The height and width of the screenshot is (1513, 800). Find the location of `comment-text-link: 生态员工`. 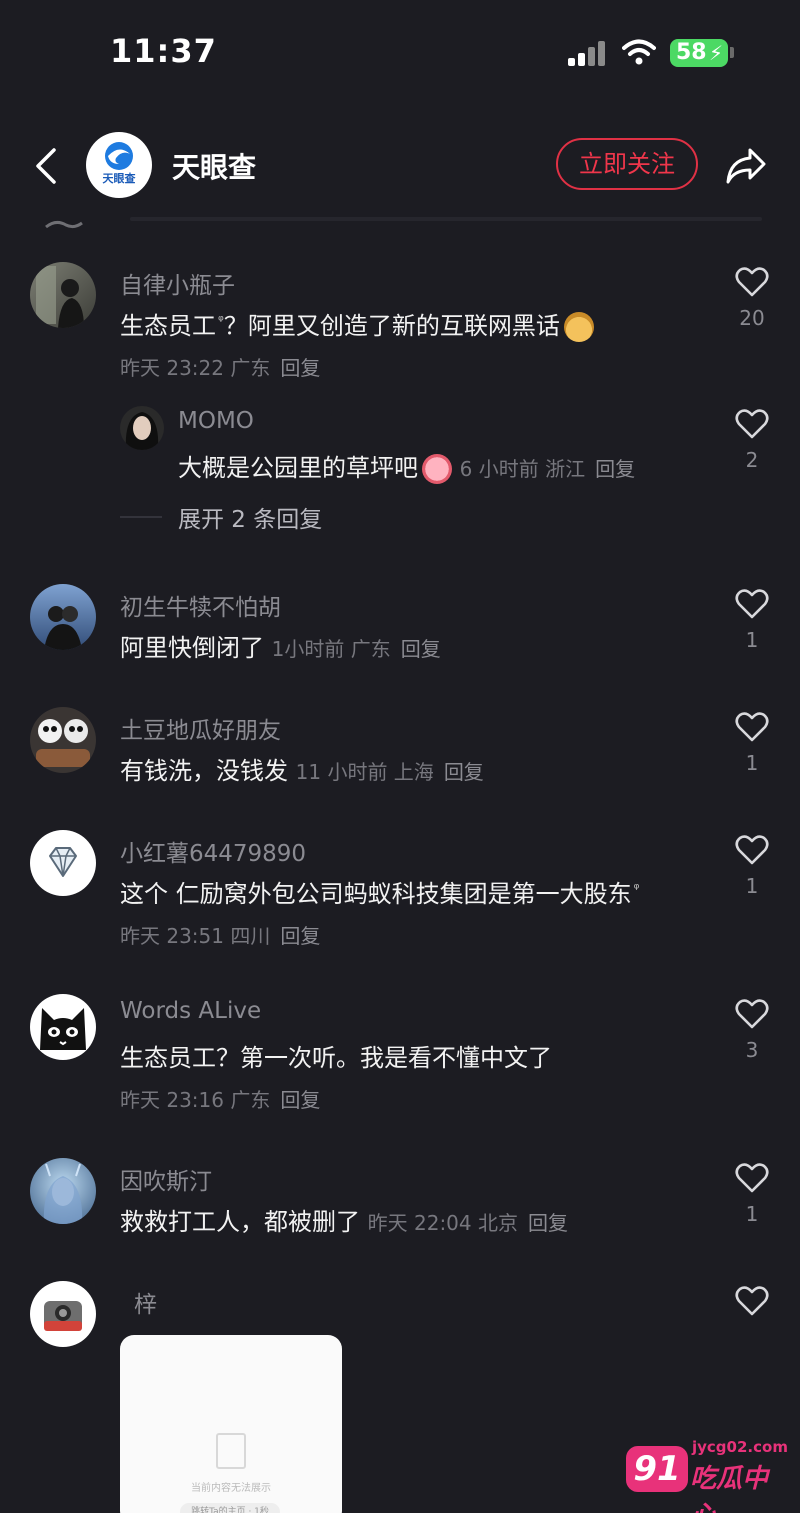

comment-text-link: 生态员工 is located at coordinates (168, 326).